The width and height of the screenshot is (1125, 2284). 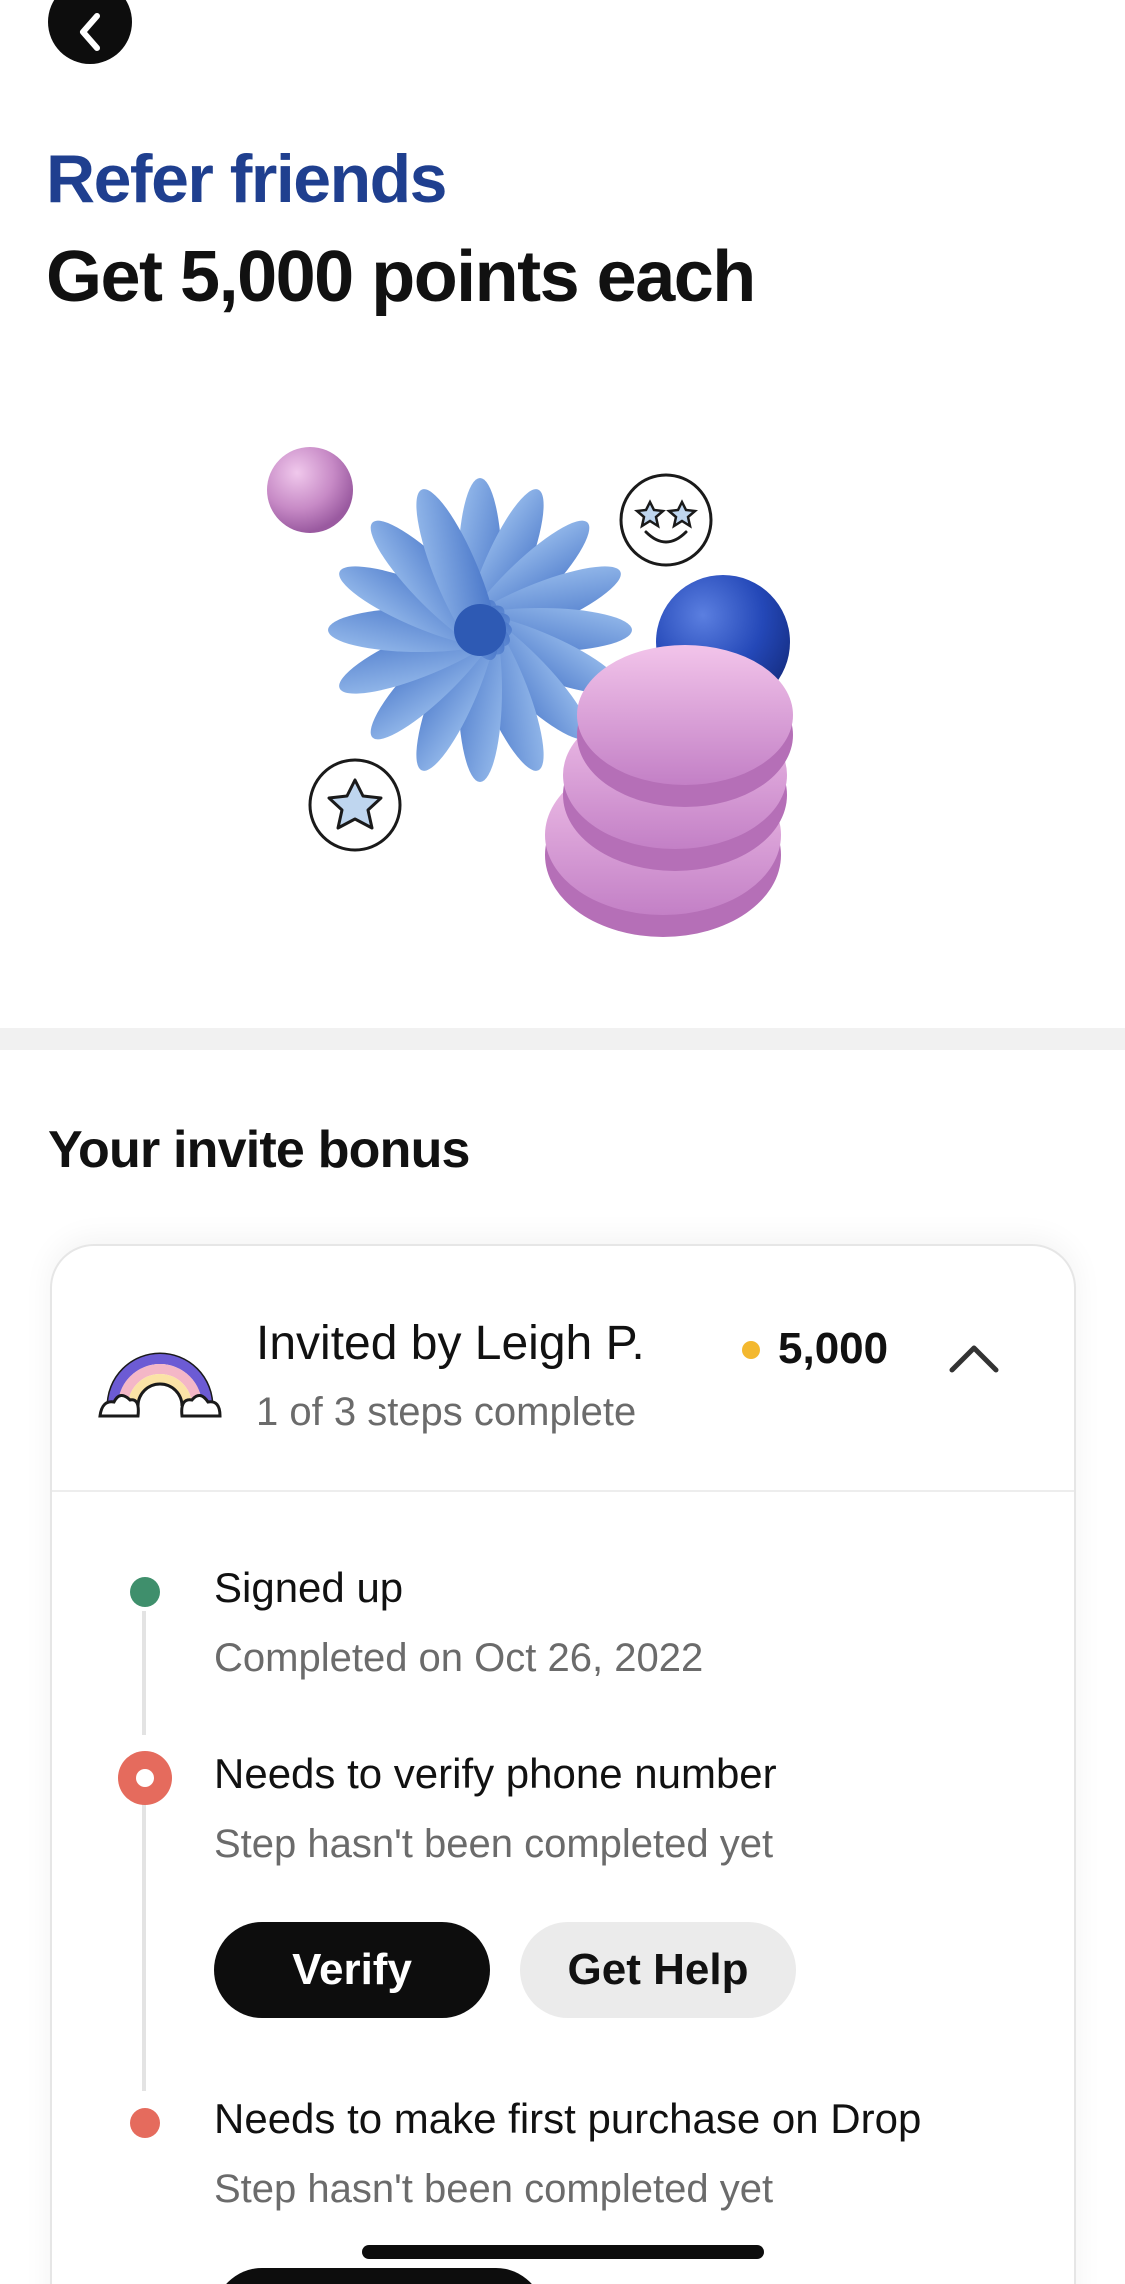 I want to click on step-pending-dot, so click(x=145, y=2123).